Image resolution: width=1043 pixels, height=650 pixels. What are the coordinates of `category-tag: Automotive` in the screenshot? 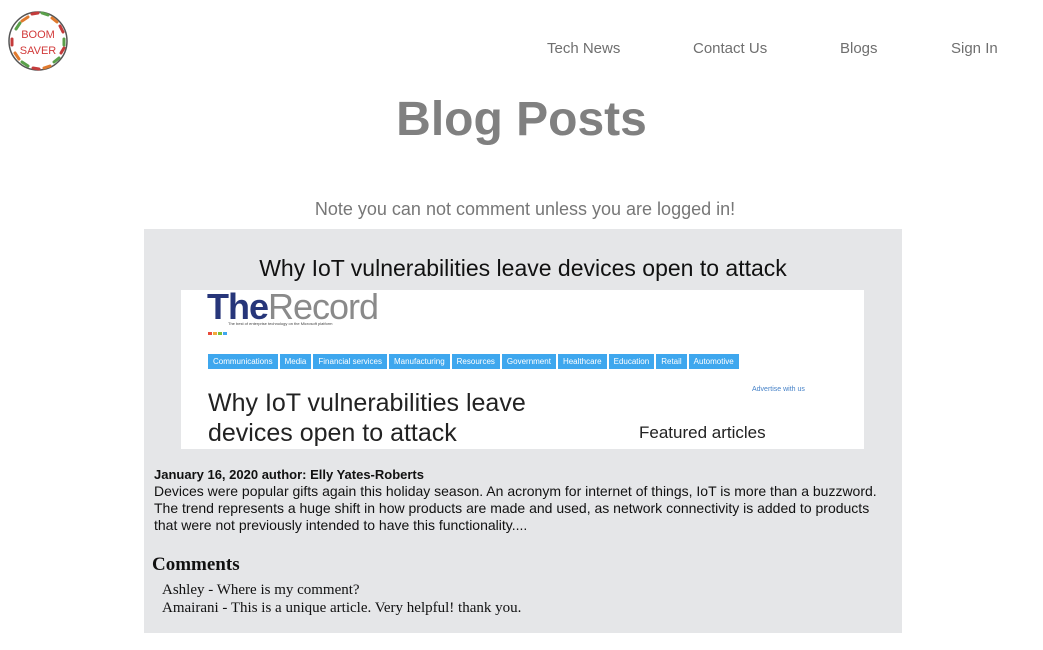 It's located at (713, 361).